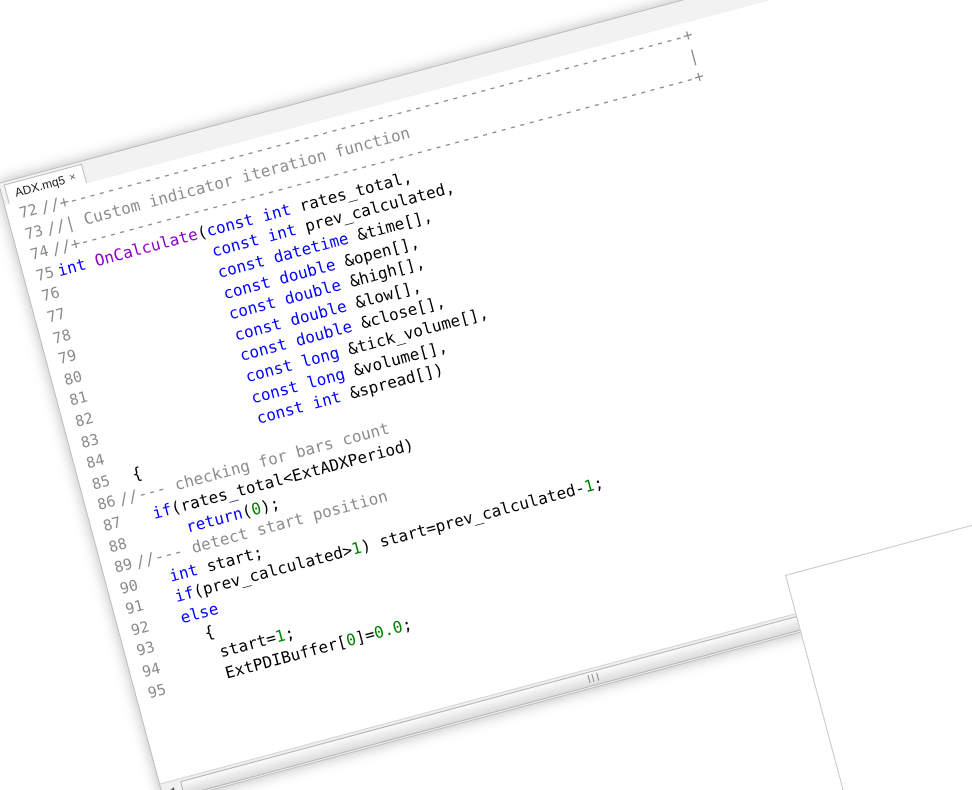  I want to click on scroll-left-arrow-icon: ◂, so click(172, 785).